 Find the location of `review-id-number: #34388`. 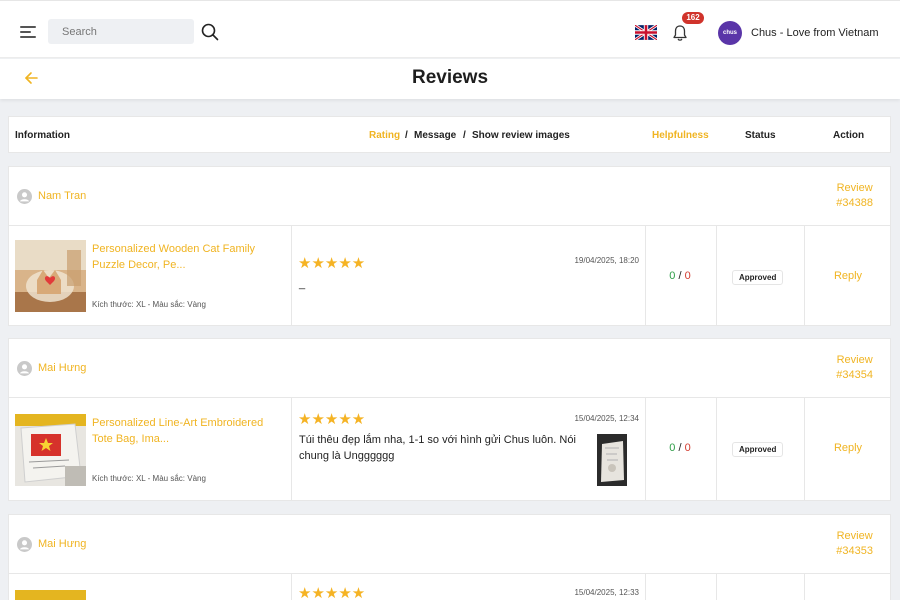

review-id-number: #34388 is located at coordinates (854, 203).